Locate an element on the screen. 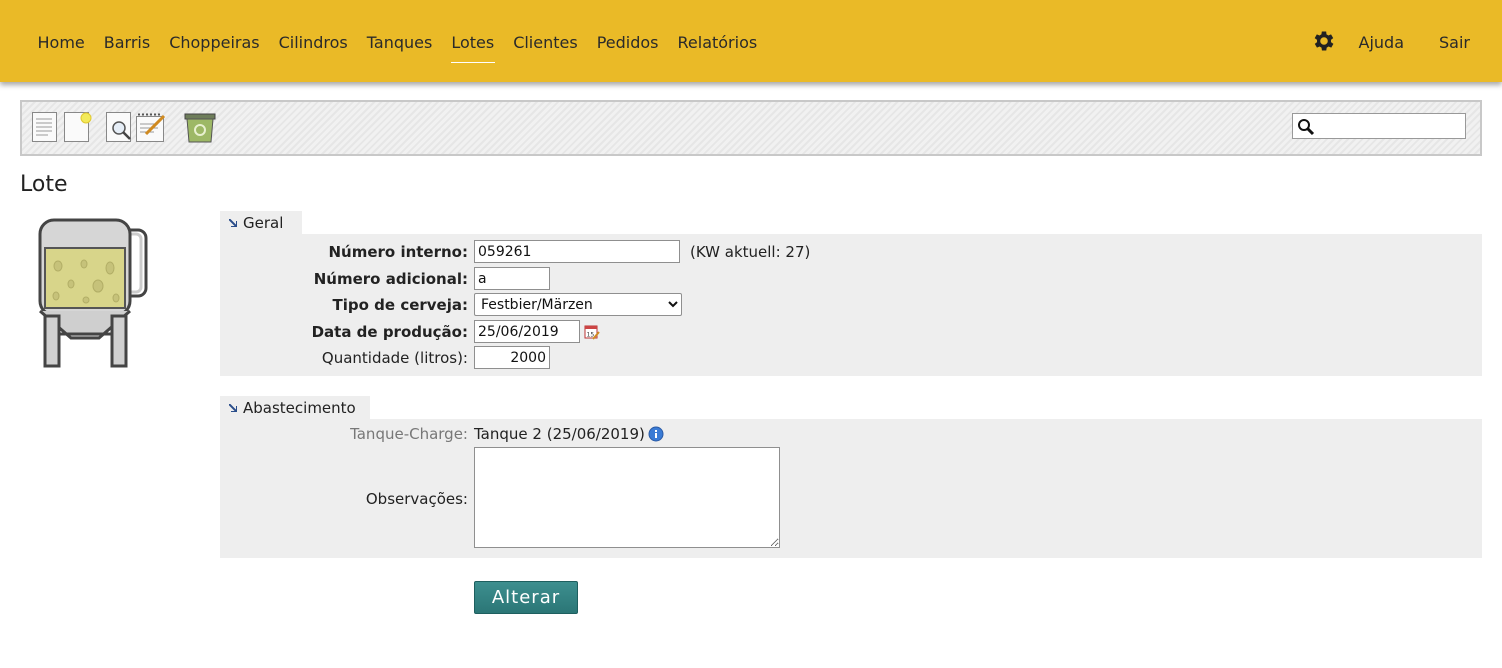  nav-barris: Barris is located at coordinates (126, 41).